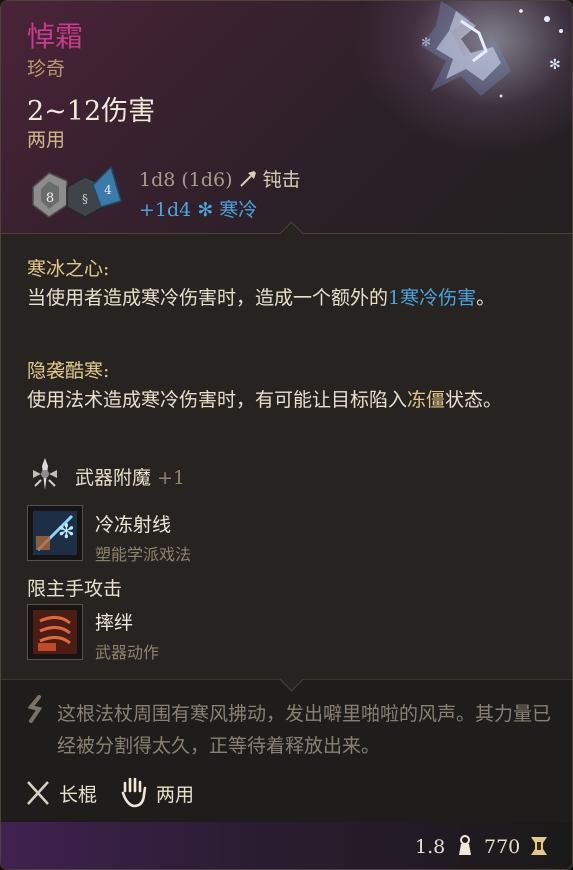 This screenshot has width=573, height=870. What do you see at coordinates (55, 632) in the screenshot?
I see `topple-icon` at bounding box center [55, 632].